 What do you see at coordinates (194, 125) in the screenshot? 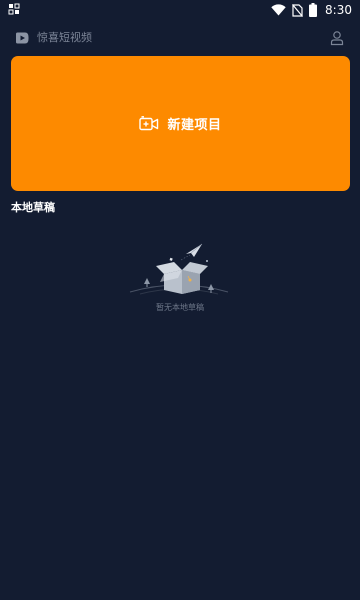
I see `new-project-label: 新建项目` at bounding box center [194, 125].